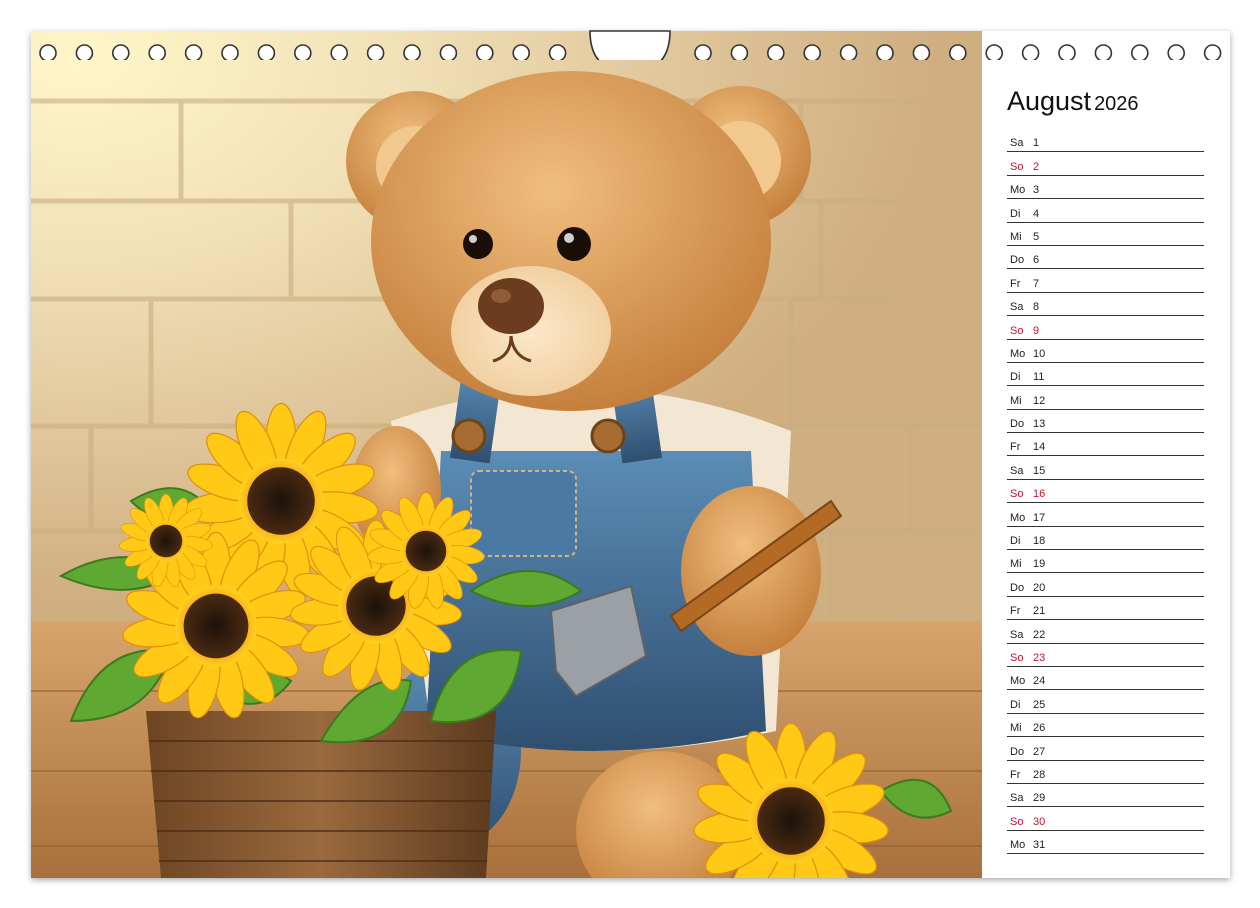 This screenshot has width=1260, height=908. What do you see at coordinates (1039, 657) in the screenshot?
I see `day-number: 23` at bounding box center [1039, 657].